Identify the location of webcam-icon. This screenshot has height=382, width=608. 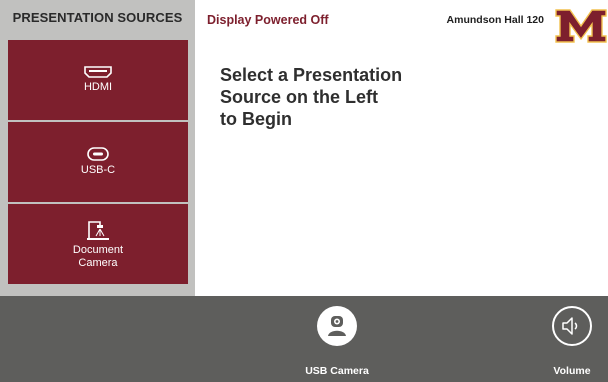
(337, 326).